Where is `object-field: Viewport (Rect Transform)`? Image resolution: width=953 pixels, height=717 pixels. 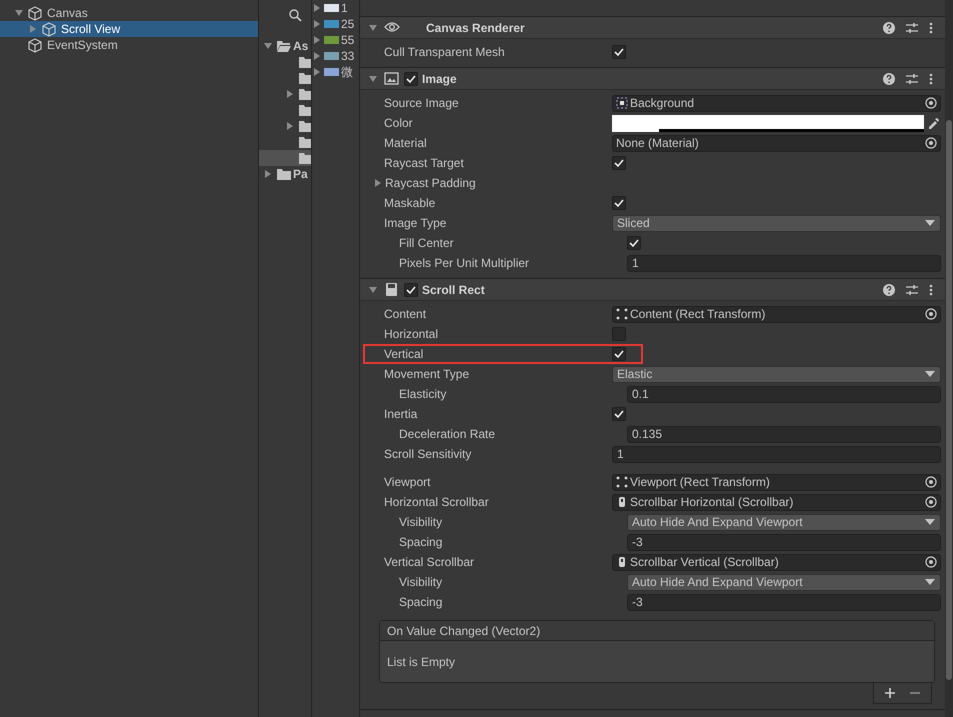
object-field: Viewport (Rect Transform) is located at coordinates (776, 482).